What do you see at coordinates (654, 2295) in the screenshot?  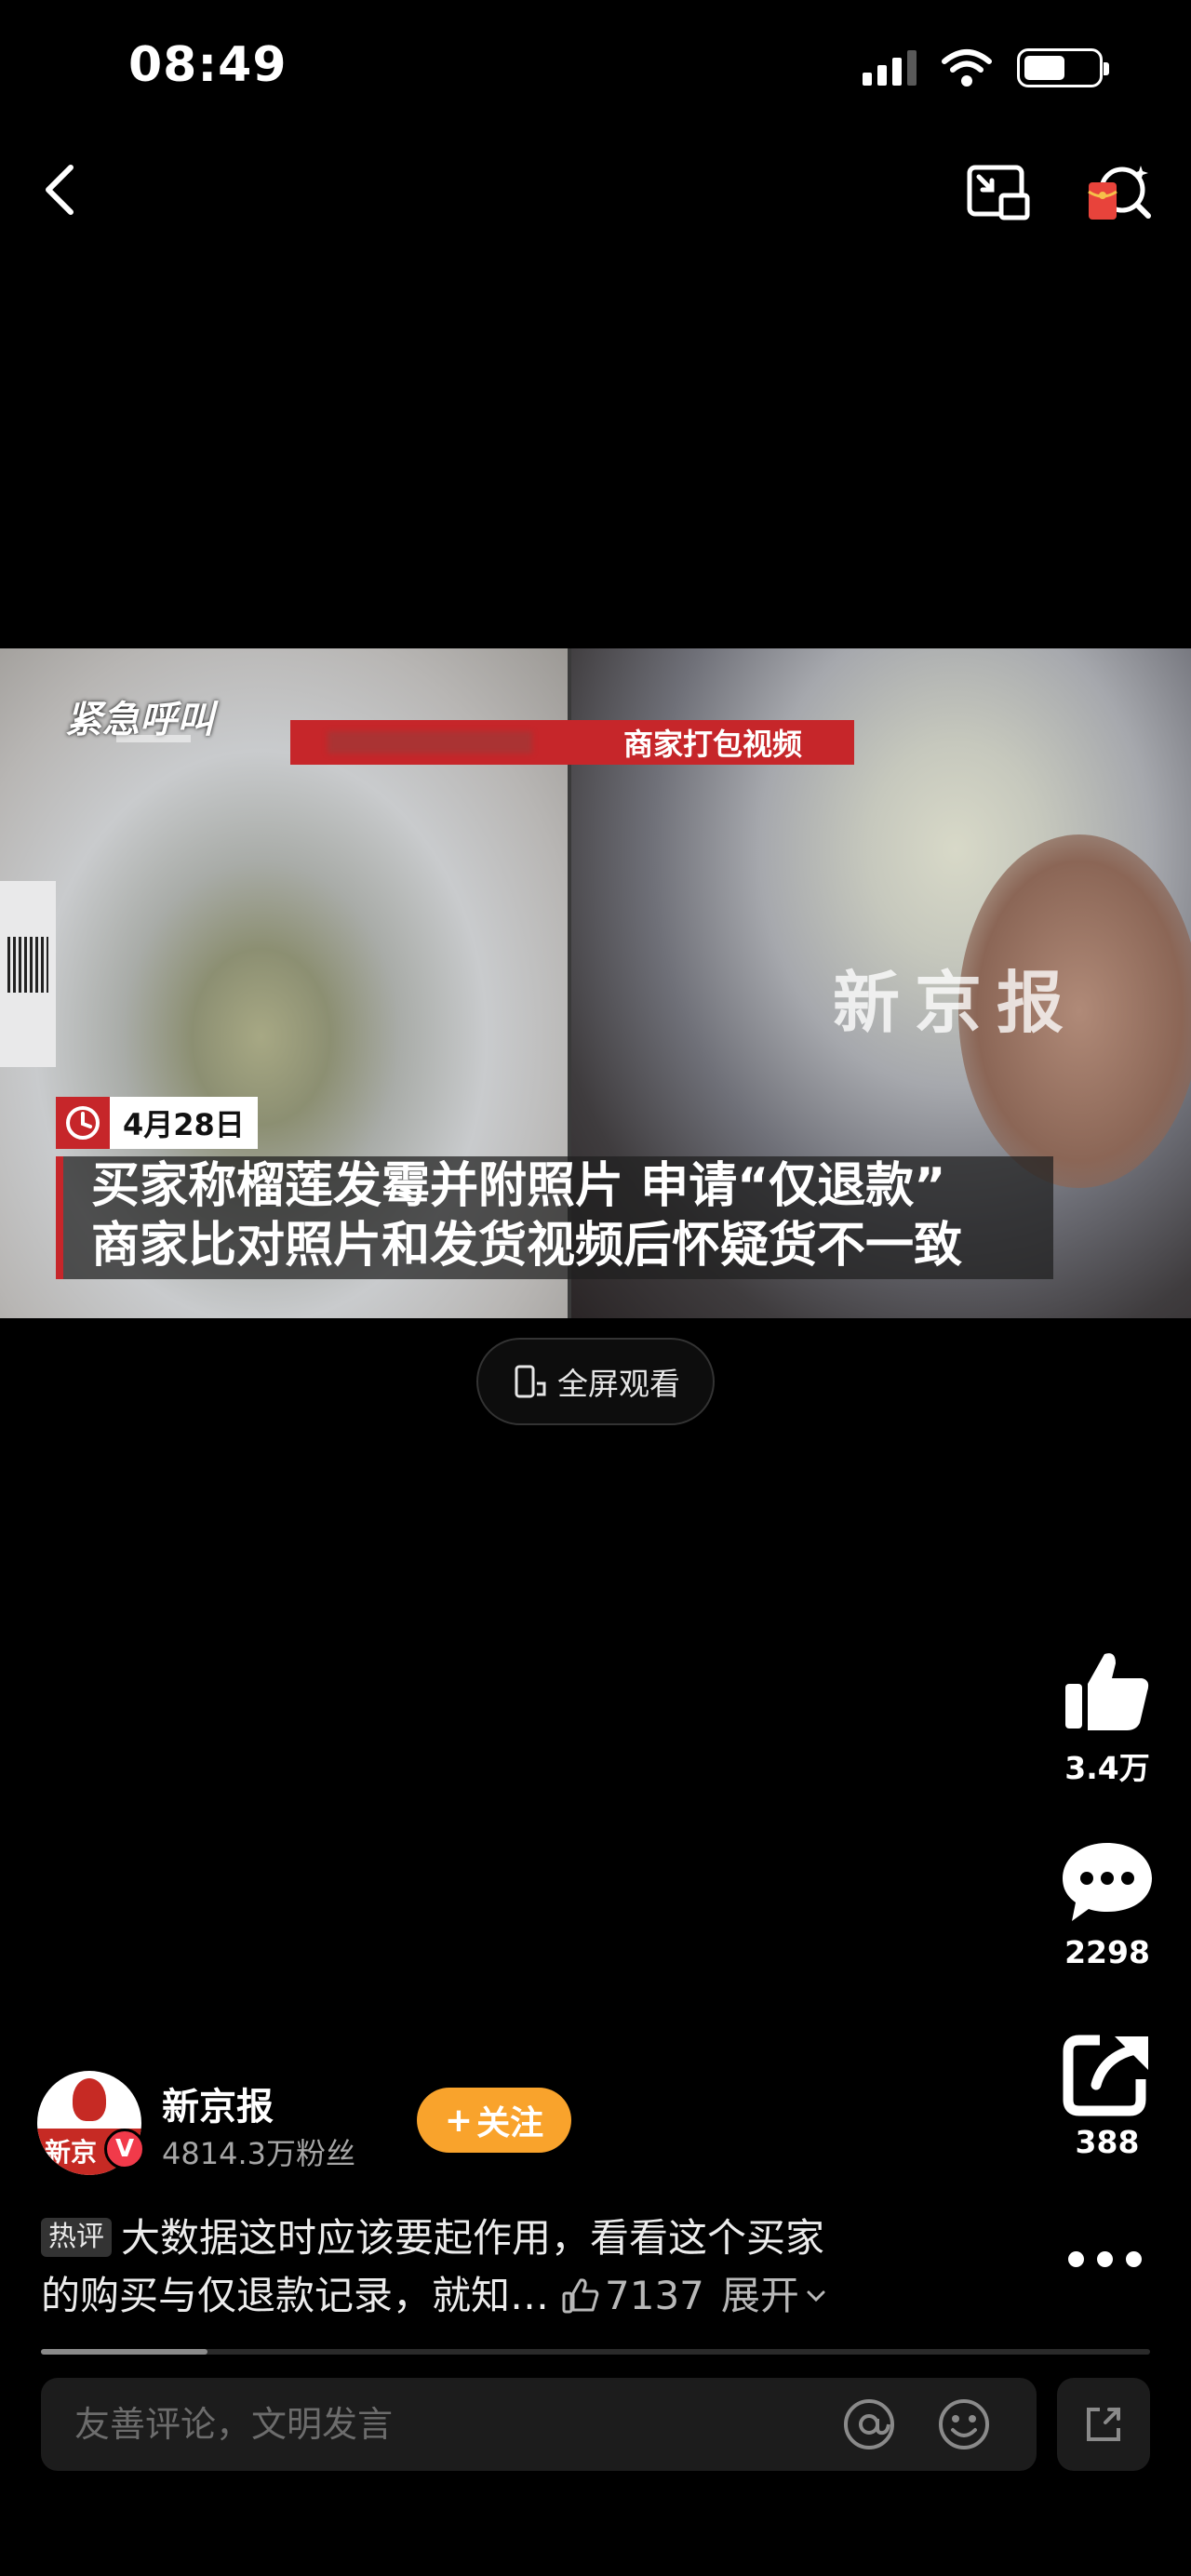 I see `hot-comment-like-count: 7137` at bounding box center [654, 2295].